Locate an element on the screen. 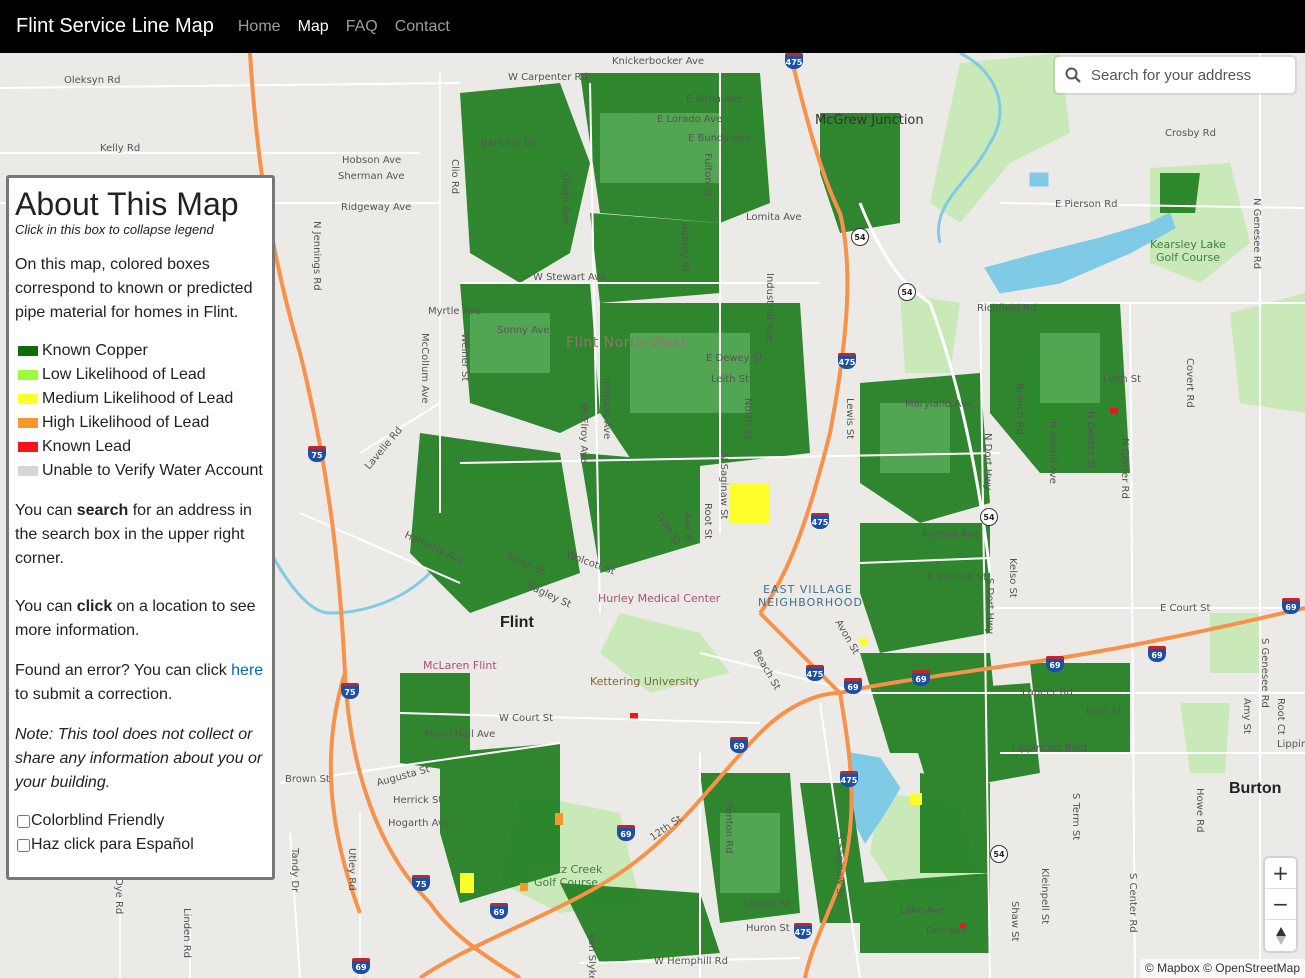  place-label-mcgrew: McGrew Junction is located at coordinates (869, 120).